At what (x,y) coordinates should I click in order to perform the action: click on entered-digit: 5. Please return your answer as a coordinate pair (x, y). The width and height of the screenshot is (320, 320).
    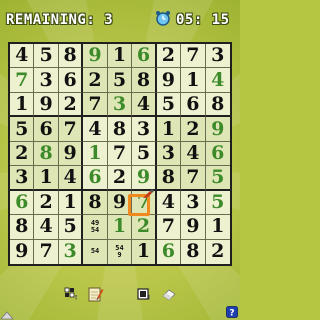
    Looking at the image, I should click on (218, 201).